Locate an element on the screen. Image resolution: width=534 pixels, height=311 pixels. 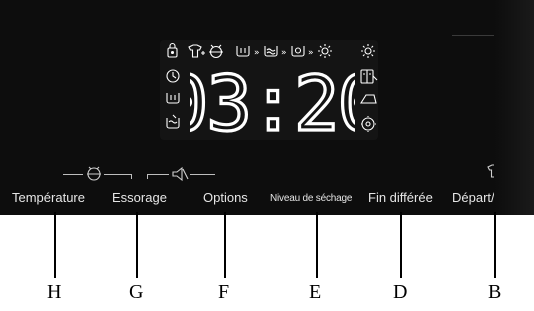
wash-icon is located at coordinates (271, 51).